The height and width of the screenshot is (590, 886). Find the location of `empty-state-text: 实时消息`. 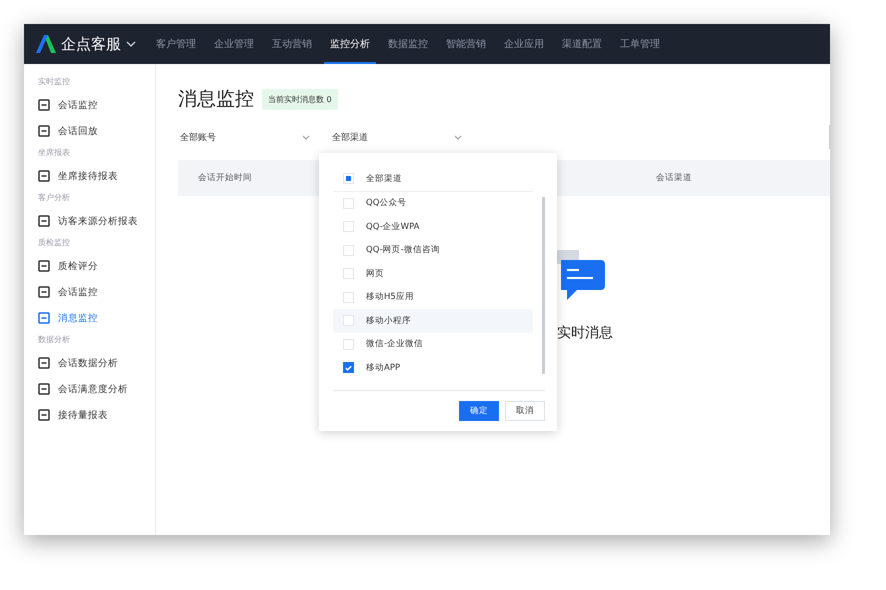

empty-state-text: 实时消息 is located at coordinates (585, 333).